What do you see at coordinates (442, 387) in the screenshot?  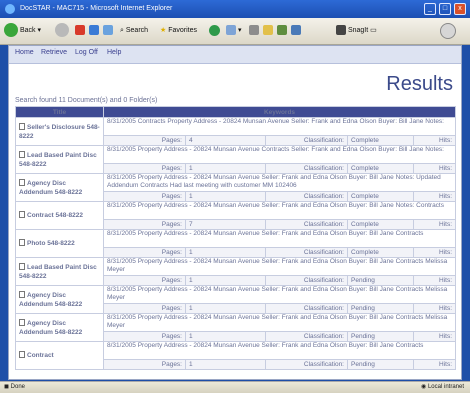 I see `zone-indicator: ◉ Local intranet` at bounding box center [442, 387].